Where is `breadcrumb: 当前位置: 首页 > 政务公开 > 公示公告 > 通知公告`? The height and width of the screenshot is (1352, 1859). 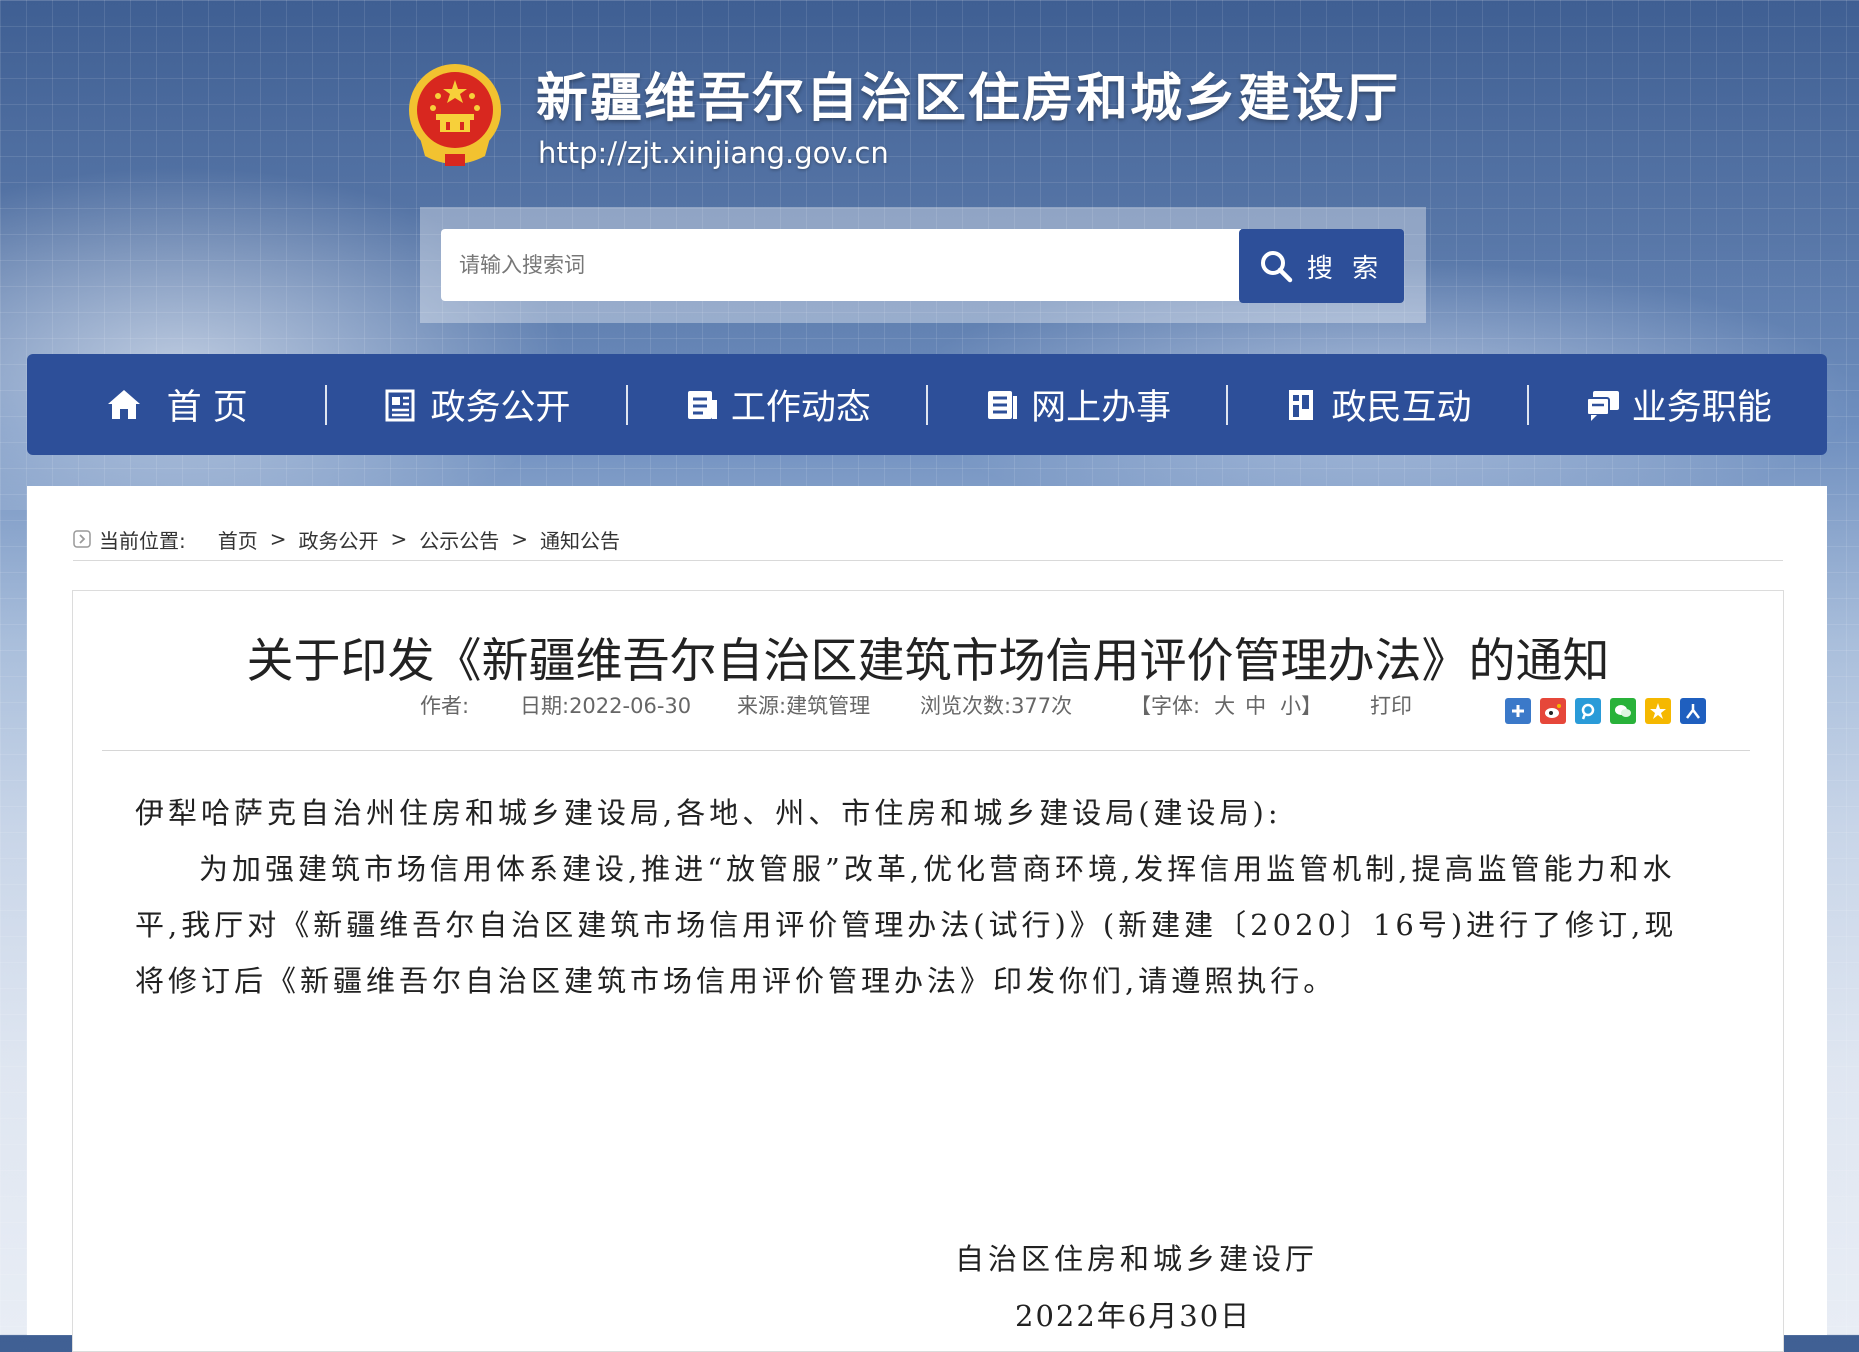
breadcrumb: 当前位置: 首页 > 政务公开 > 公示公告 > 通知公告 is located at coordinates (928, 539).